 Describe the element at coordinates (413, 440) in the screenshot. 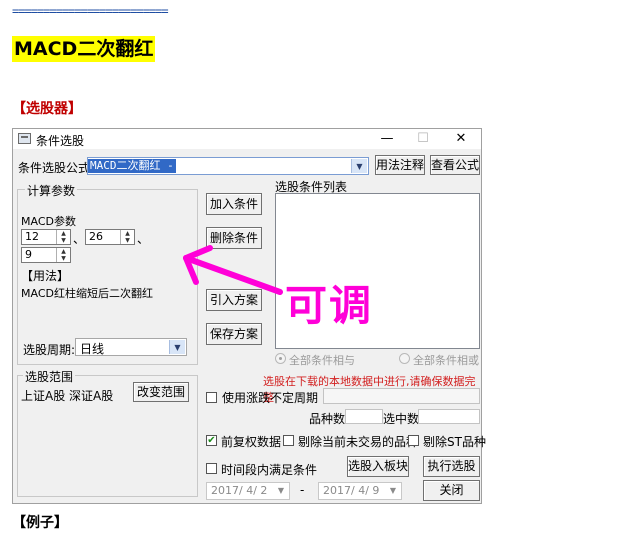

I see `exclude-st-checkbox` at that location.